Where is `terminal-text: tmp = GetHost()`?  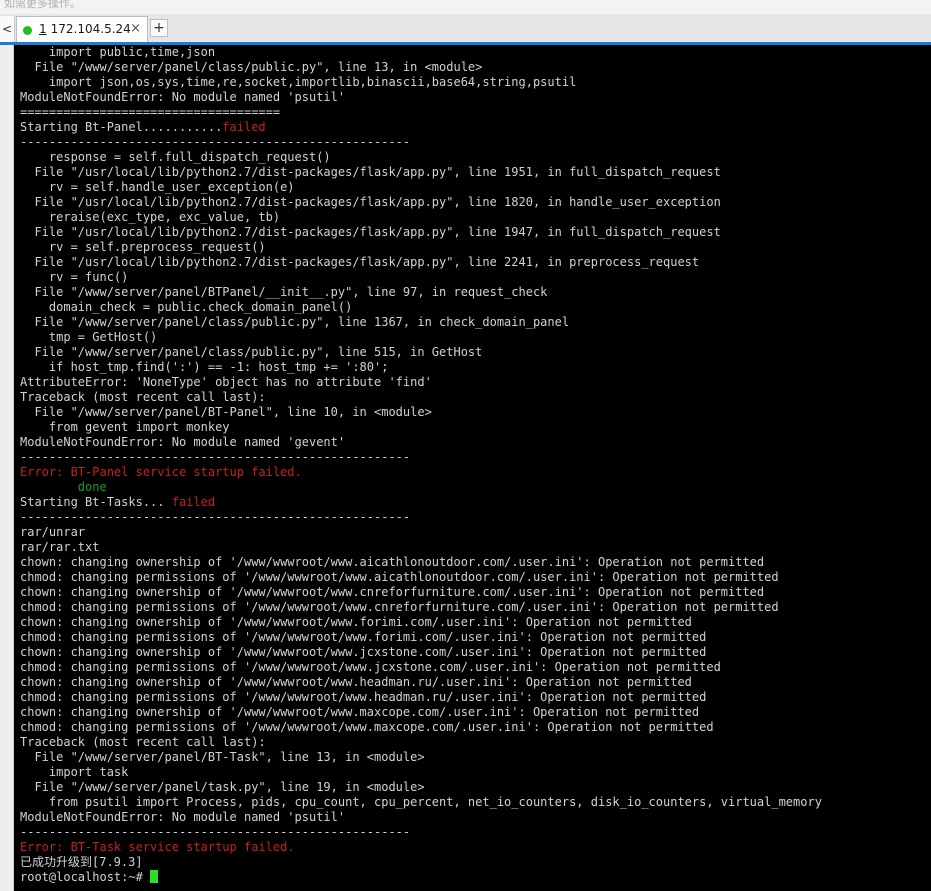 terminal-text: tmp = GetHost() is located at coordinates (89, 337).